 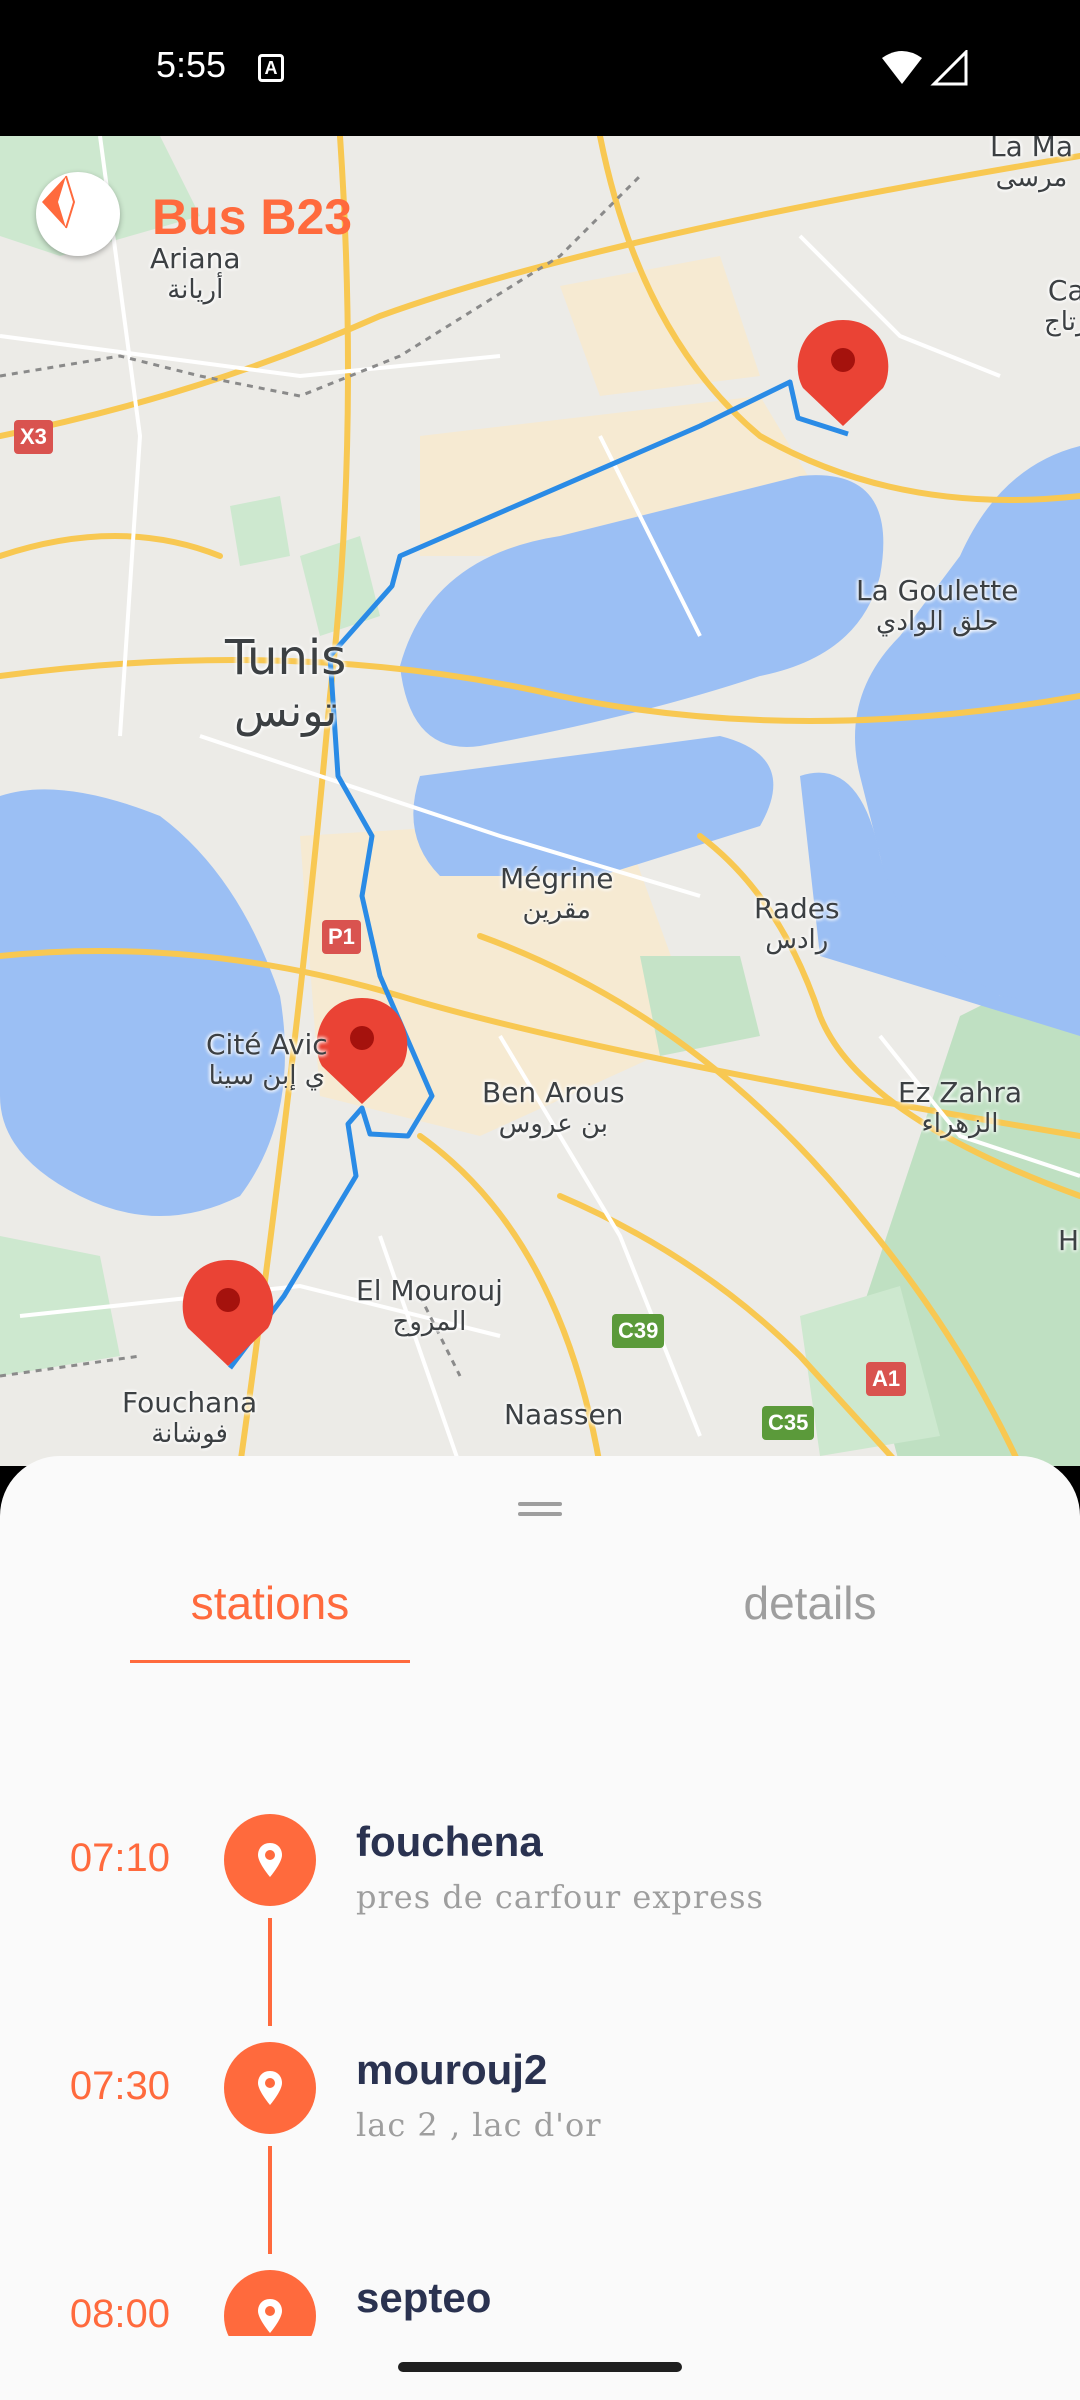 What do you see at coordinates (452, 2069) in the screenshot?
I see `station-name: mourouj2` at bounding box center [452, 2069].